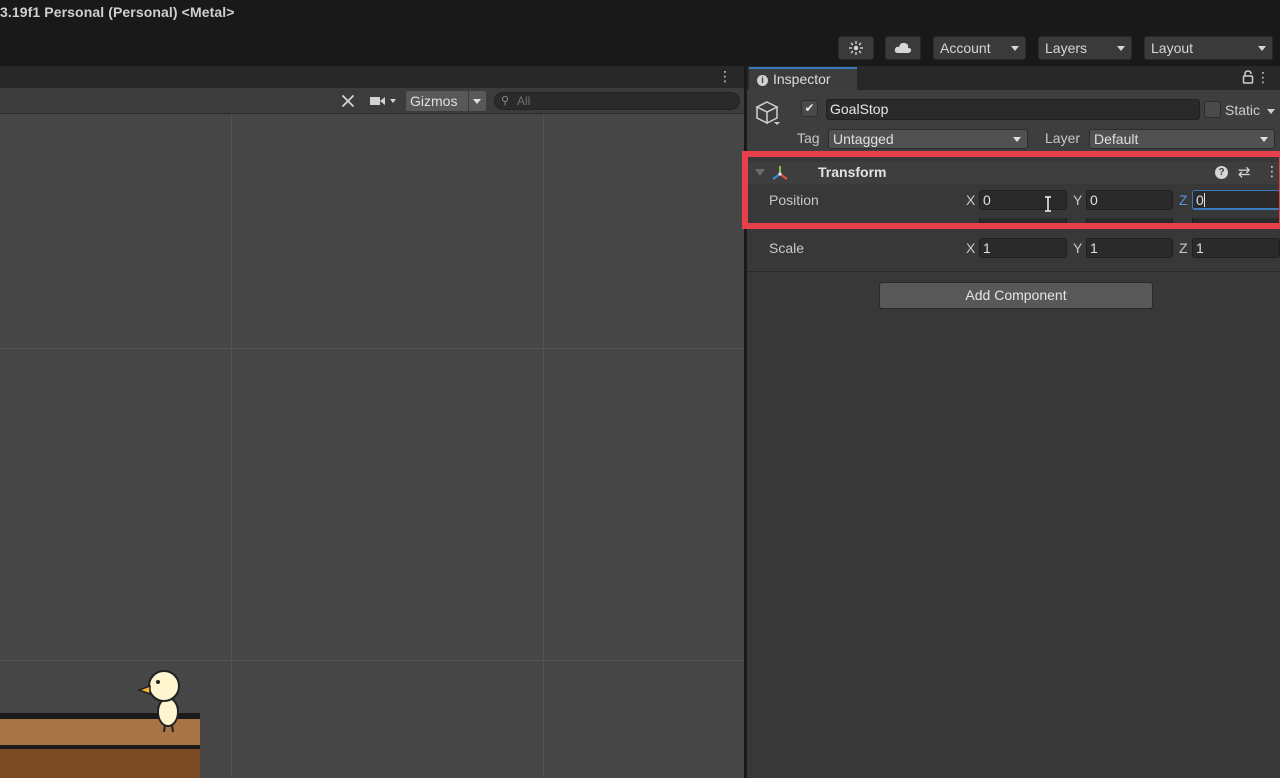  Describe the element at coordinates (786, 248) in the screenshot. I see `scale-label: Scale` at that location.